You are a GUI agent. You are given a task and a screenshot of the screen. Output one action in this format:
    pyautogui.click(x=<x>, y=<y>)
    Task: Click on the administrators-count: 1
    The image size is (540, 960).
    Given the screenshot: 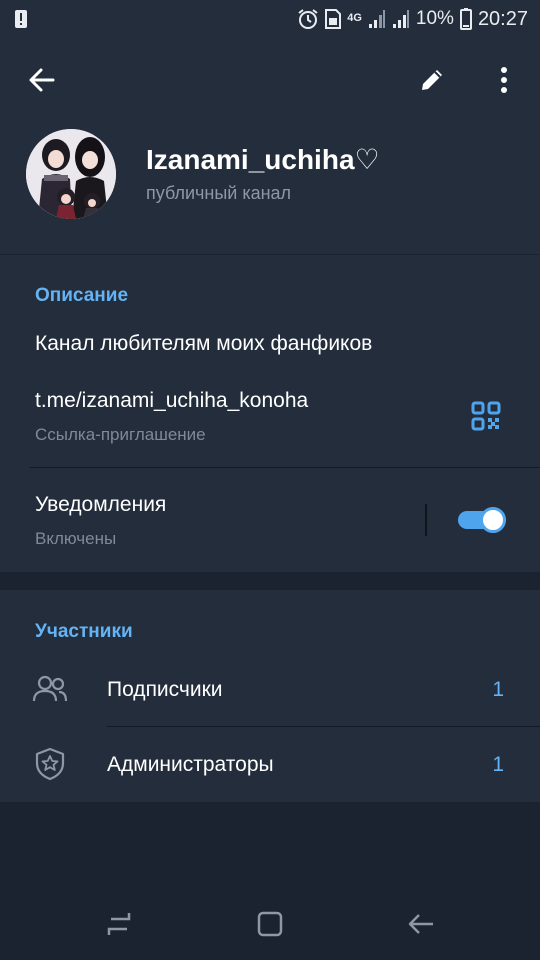 What is the action you would take?
    pyautogui.click(x=498, y=764)
    